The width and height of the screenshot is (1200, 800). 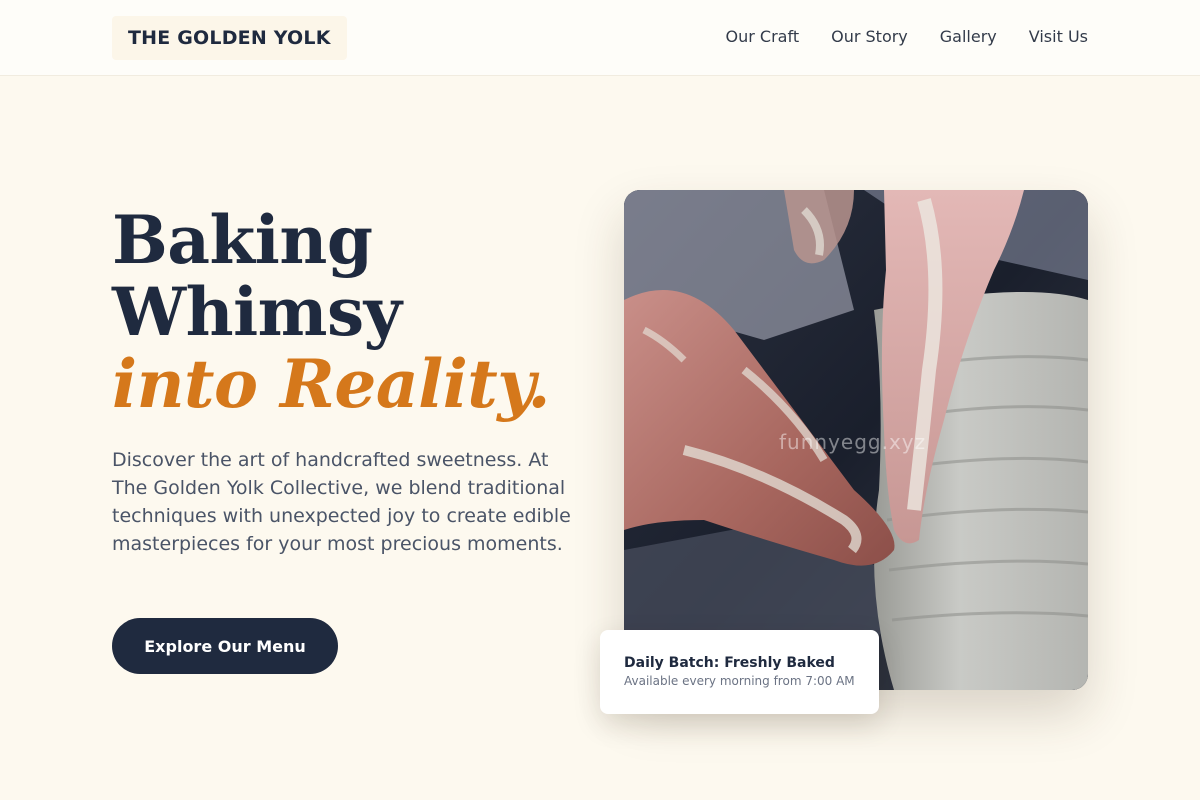 I want to click on hero-heading-line-2: Whimsy, so click(x=257, y=312).